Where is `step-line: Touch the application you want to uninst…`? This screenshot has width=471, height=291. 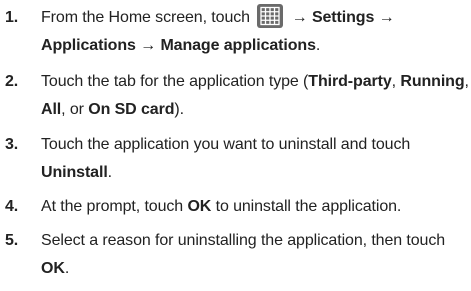 step-line: Touch the application you want to uninst… is located at coordinates (226, 144).